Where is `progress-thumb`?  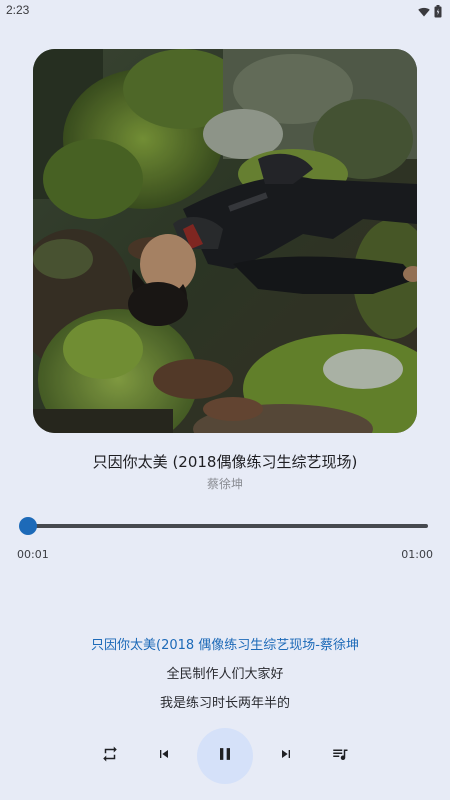 progress-thumb is located at coordinates (28, 526).